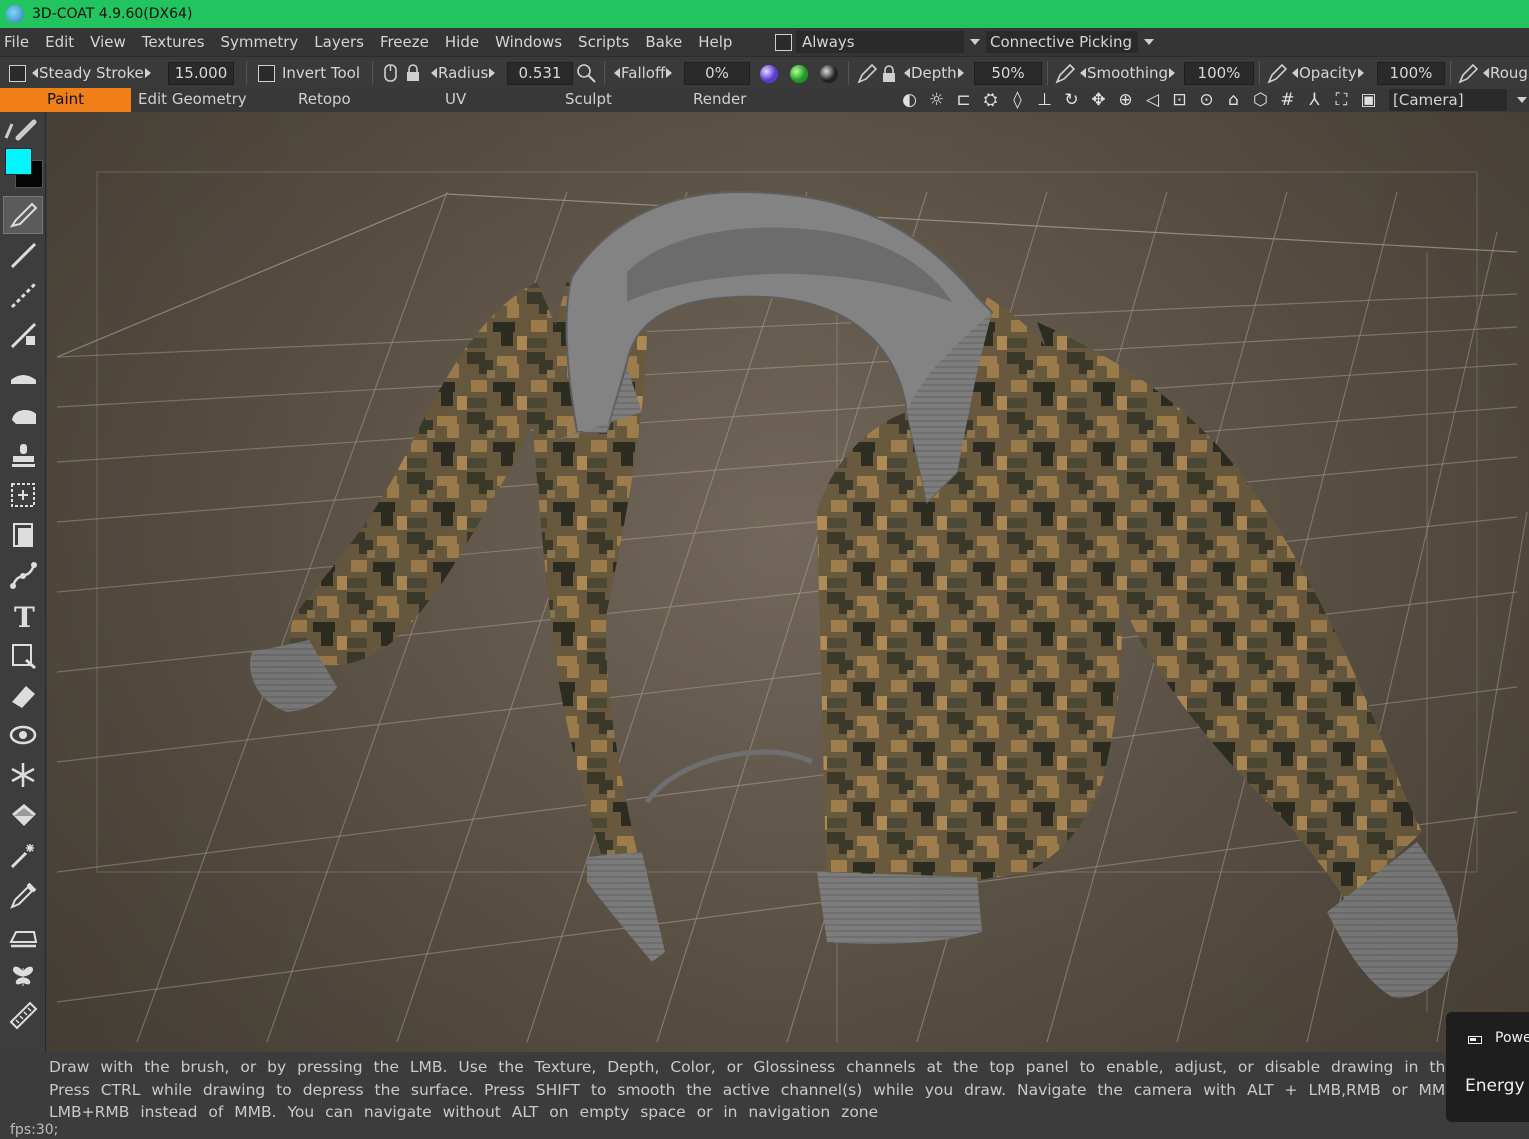 The width and height of the screenshot is (1529, 1139). I want to click on pen-pressure-lock-icon, so click(403, 73).